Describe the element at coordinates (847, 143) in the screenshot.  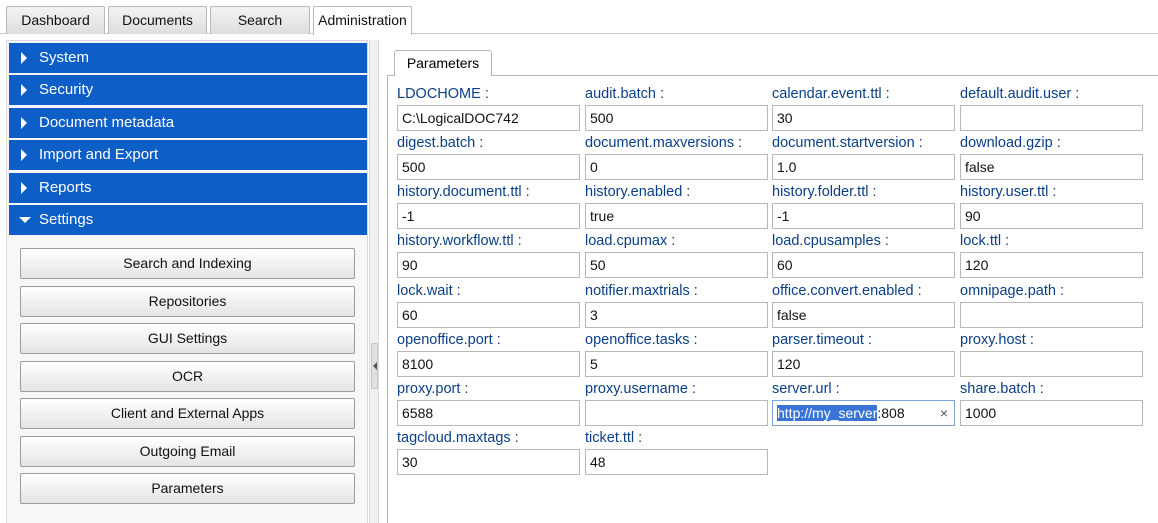
I see `field-label: document.startversion :` at that location.